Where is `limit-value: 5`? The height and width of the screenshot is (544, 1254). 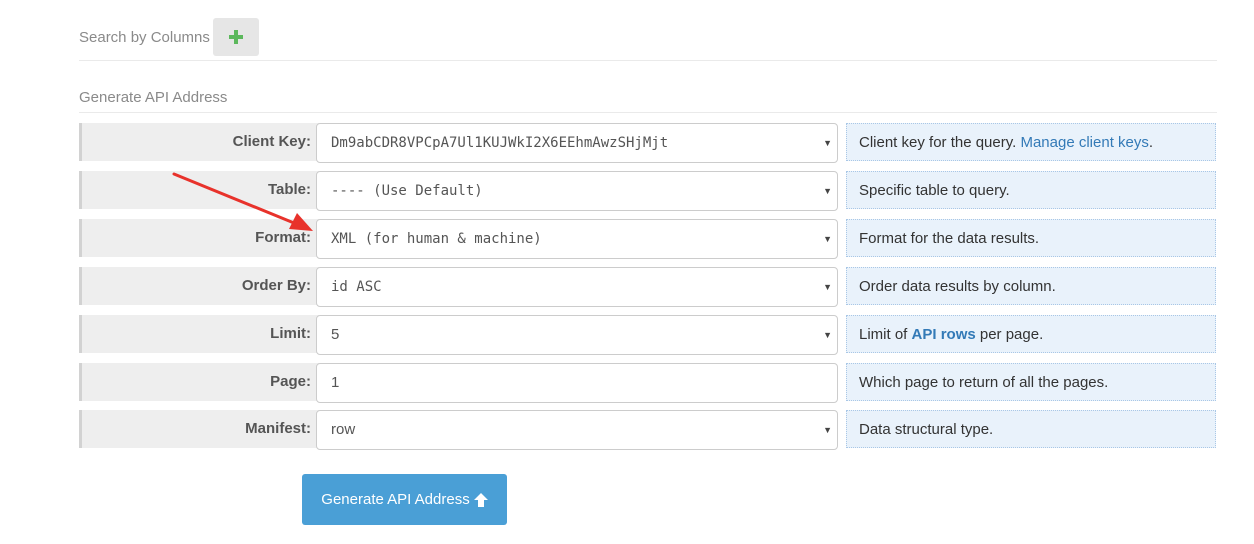
limit-value: 5 is located at coordinates (335, 334).